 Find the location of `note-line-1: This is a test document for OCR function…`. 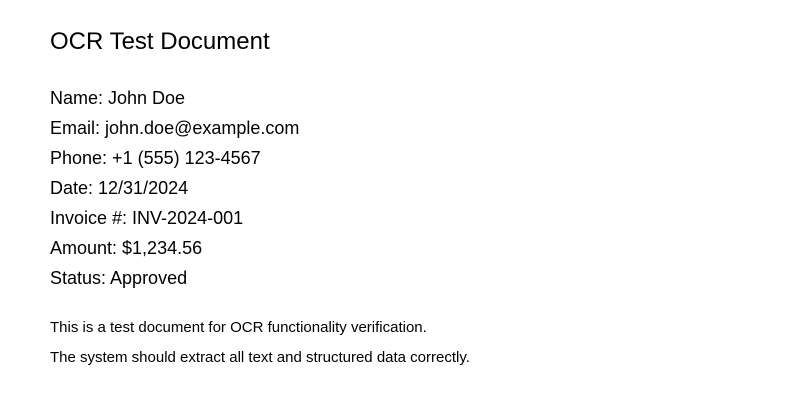

note-line-1: This is a test document for OCR function… is located at coordinates (238, 327).